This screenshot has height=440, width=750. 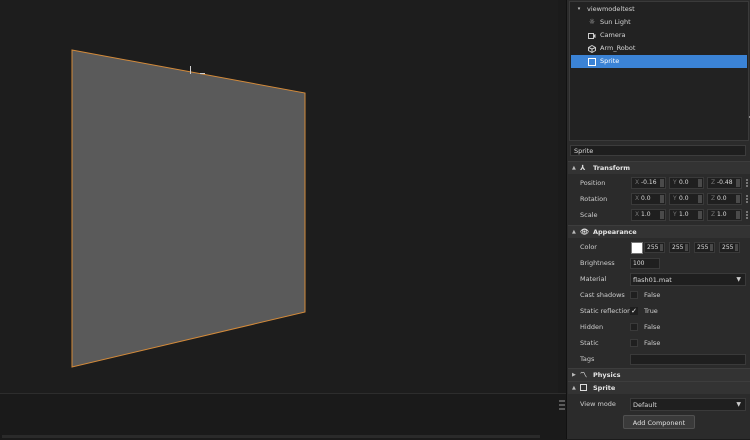 I want to click on hierarchy-item-arm-robot: Arm_Robot, so click(x=659, y=48).